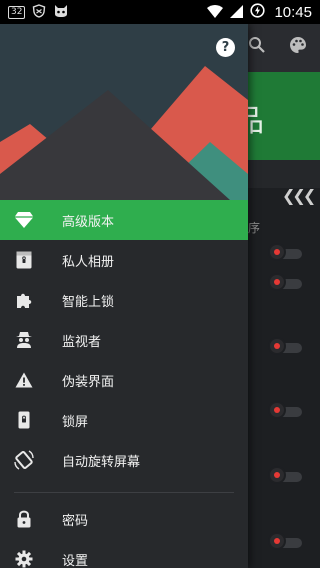 This screenshot has height=568, width=320. I want to click on status-notifications: 32, so click(38, 12).